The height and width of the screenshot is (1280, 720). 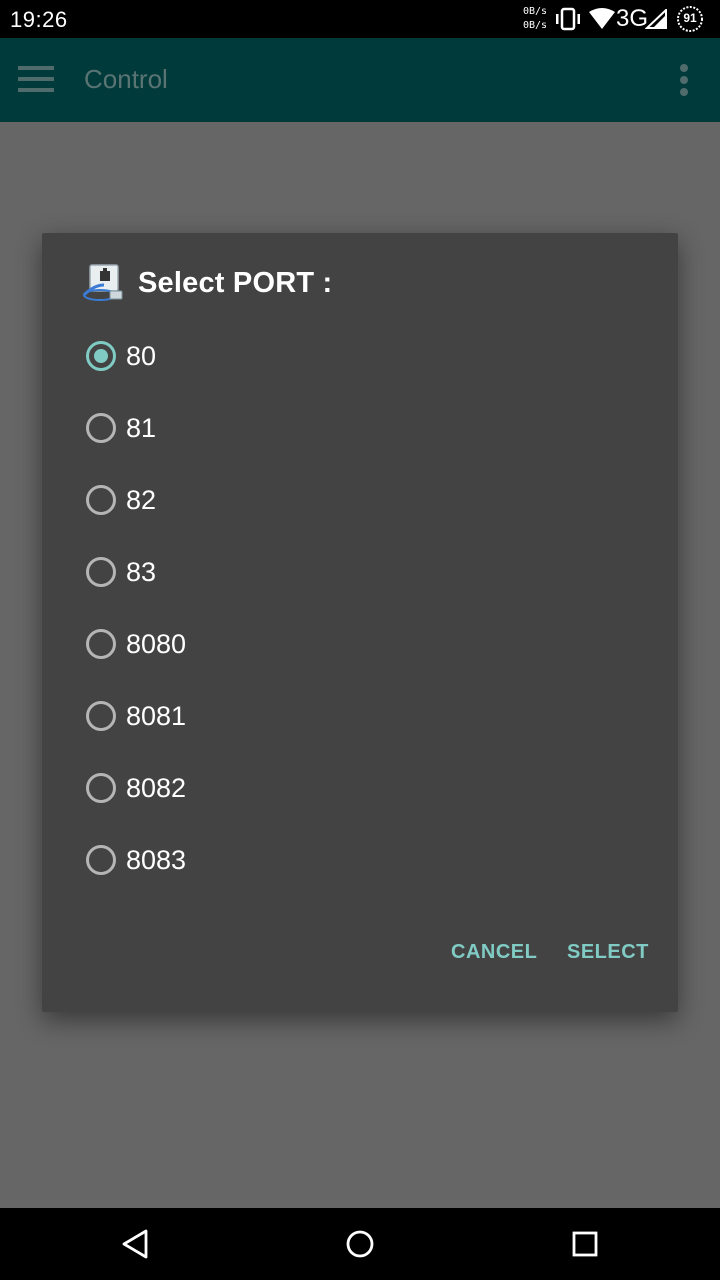 What do you see at coordinates (608, 952) in the screenshot?
I see `select-button: SELECT` at bounding box center [608, 952].